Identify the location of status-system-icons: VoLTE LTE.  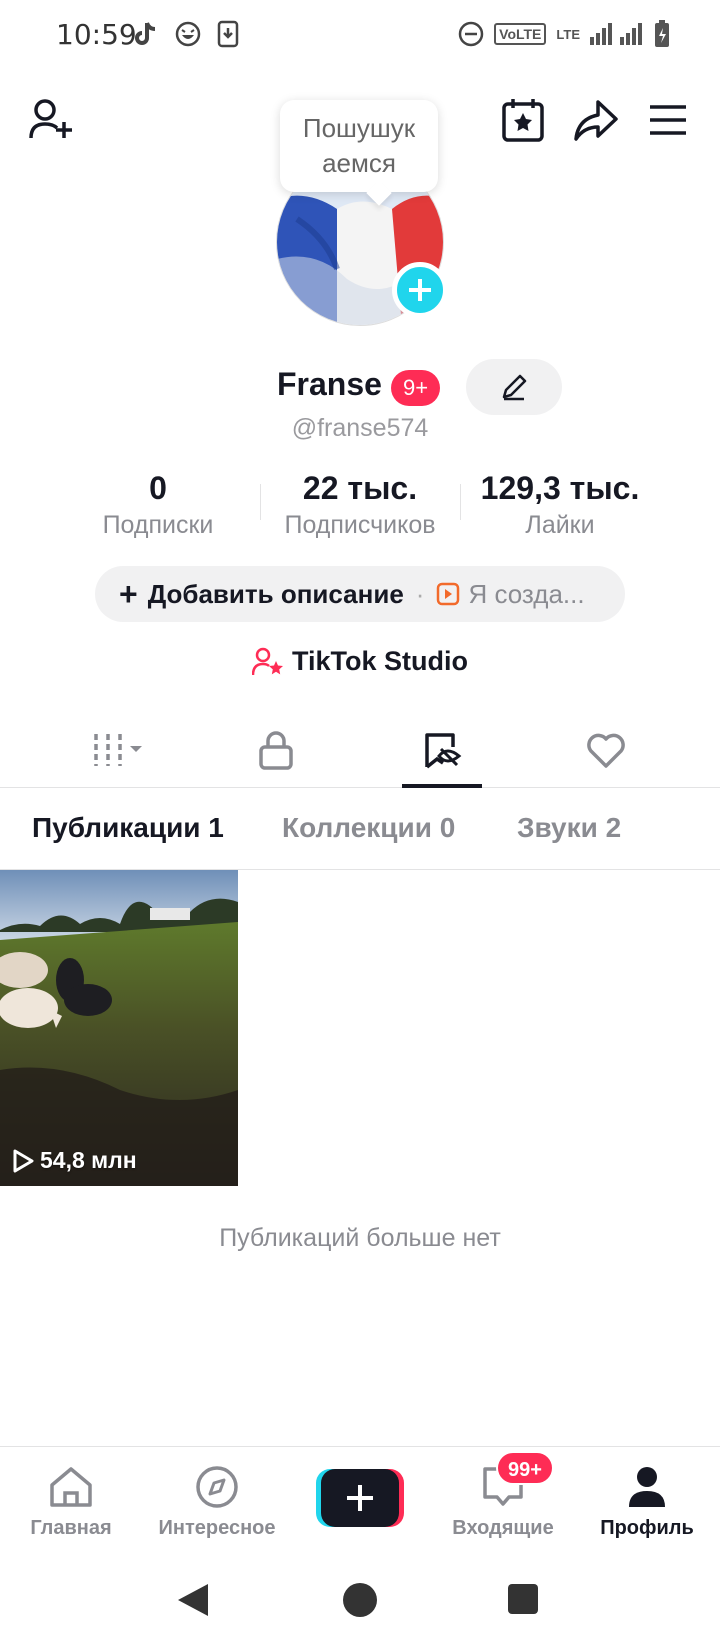
(564, 34).